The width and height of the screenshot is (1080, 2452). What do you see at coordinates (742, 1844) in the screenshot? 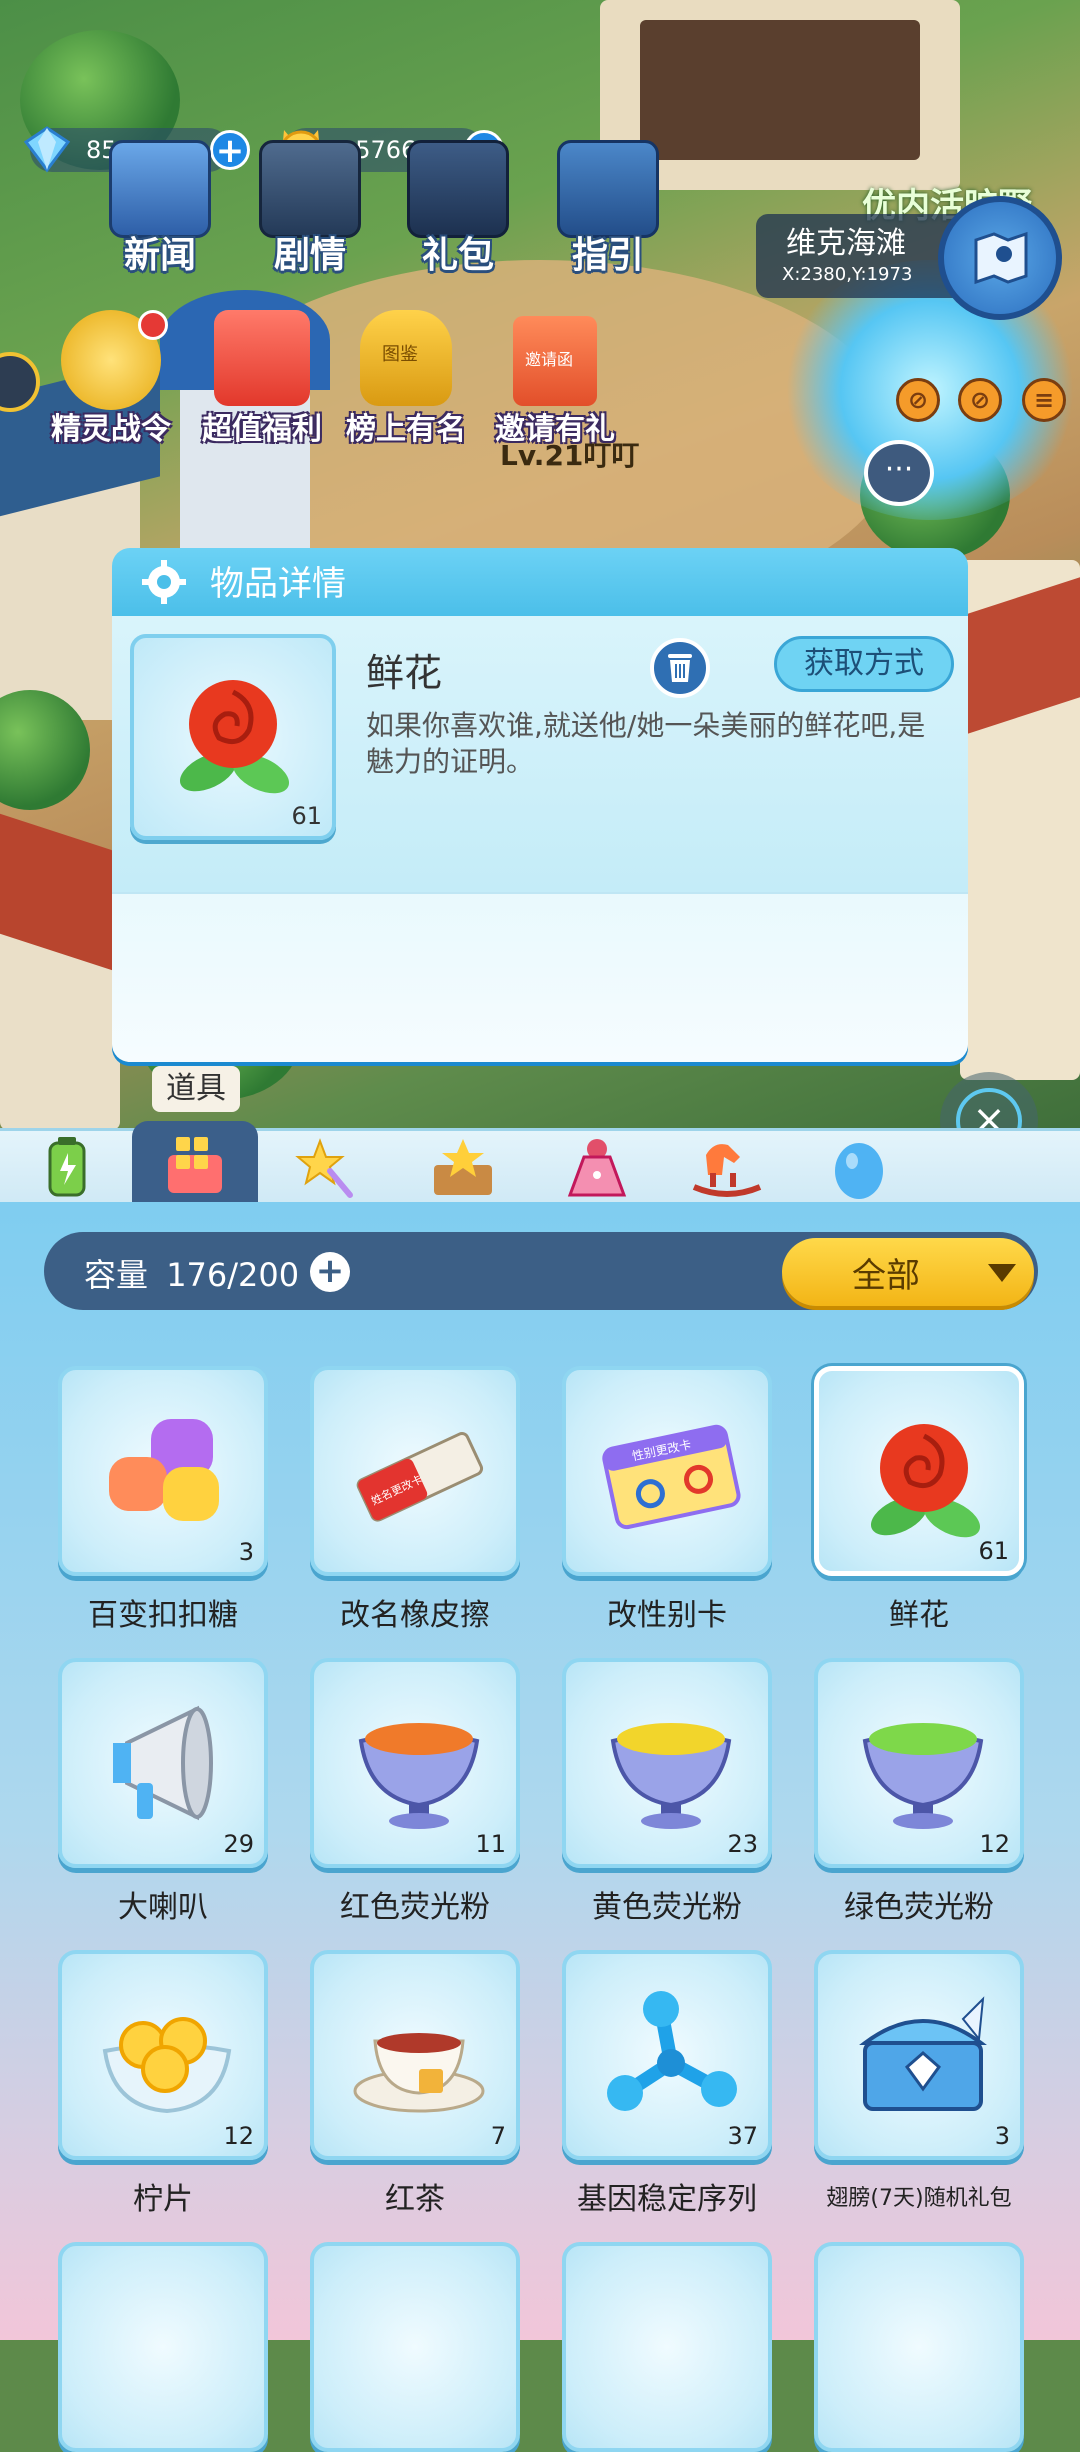
I see `item-count: 23` at bounding box center [742, 1844].